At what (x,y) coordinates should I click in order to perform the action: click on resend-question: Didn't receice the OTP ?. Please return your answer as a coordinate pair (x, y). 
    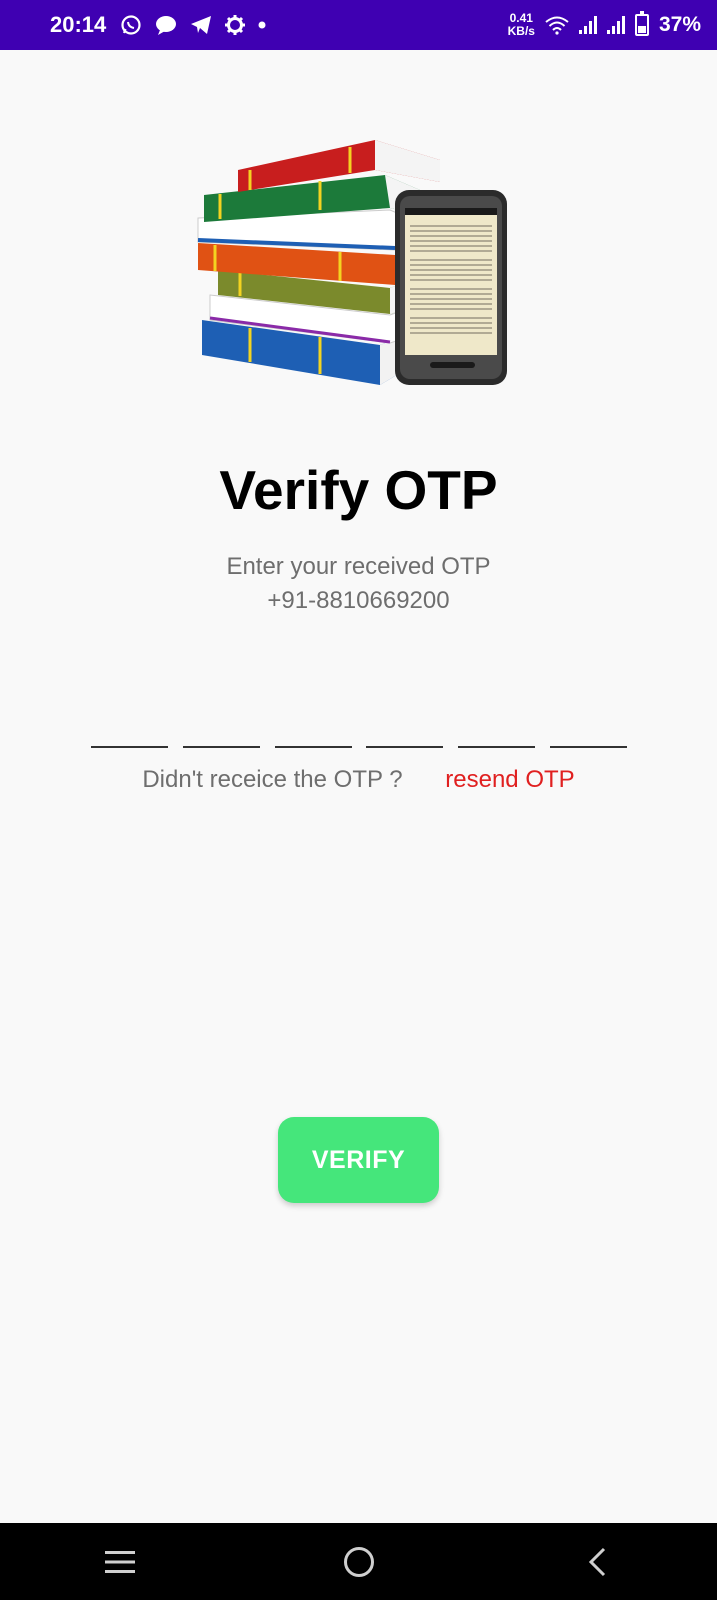
    Looking at the image, I should click on (272, 779).